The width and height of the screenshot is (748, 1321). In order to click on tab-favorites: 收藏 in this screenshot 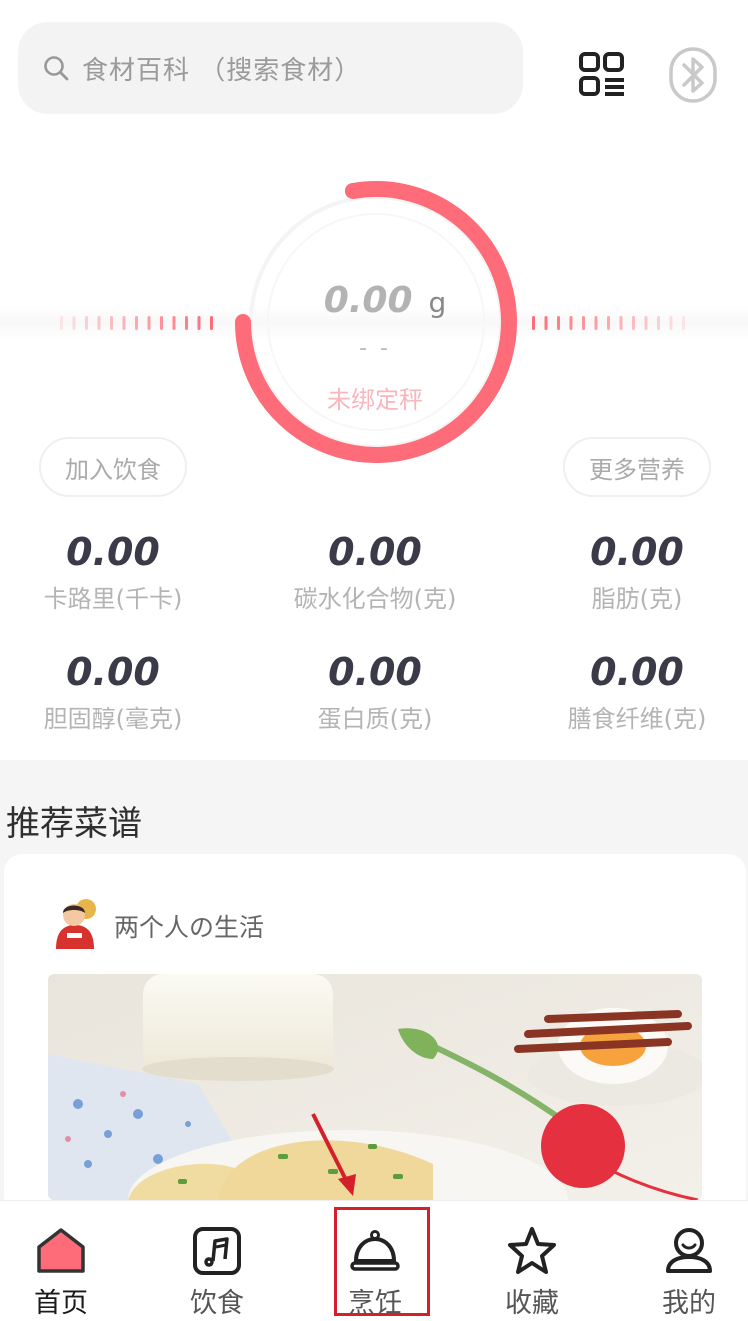, I will do `click(532, 1261)`.